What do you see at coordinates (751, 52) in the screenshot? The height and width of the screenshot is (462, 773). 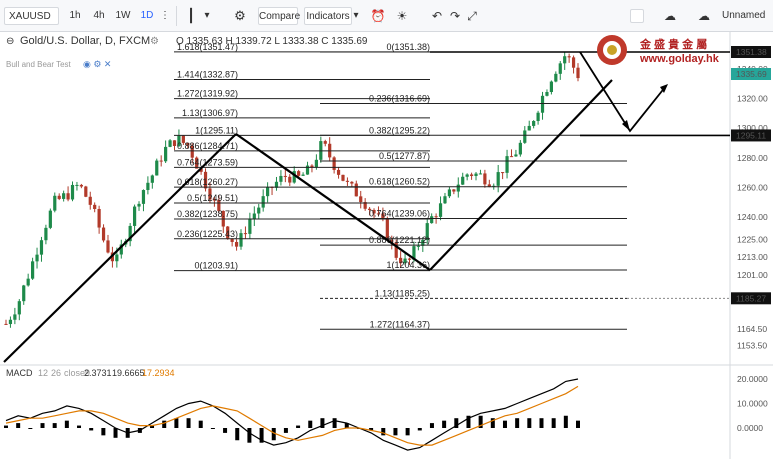 I see `price-badge-text: 1351.38` at bounding box center [751, 52].